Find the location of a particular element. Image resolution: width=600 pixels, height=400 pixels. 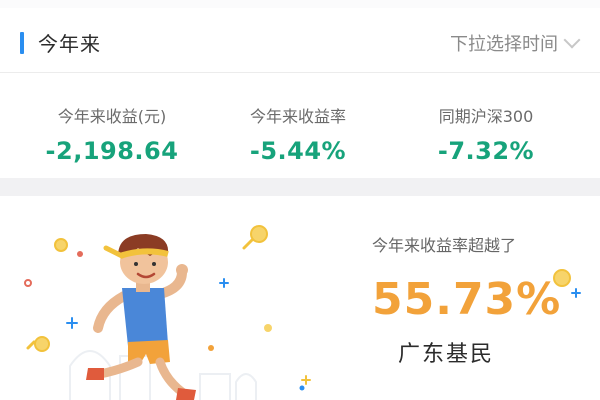

top-strip is located at coordinates (300, 4).